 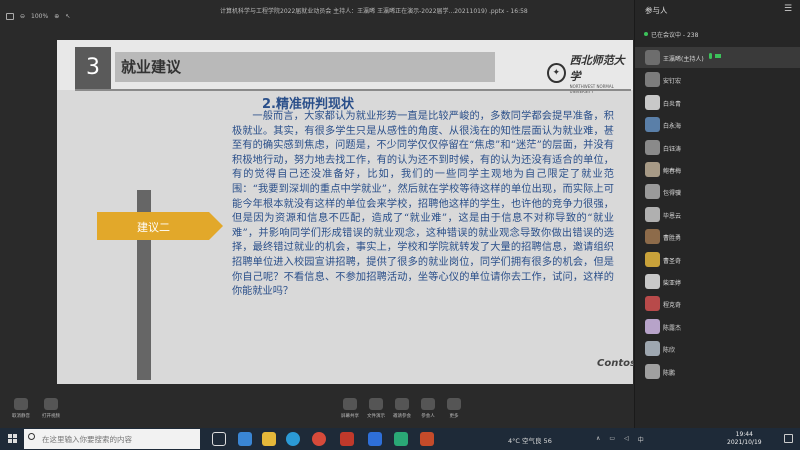 I want to click on microphone-active-icon, so click(x=710, y=56).